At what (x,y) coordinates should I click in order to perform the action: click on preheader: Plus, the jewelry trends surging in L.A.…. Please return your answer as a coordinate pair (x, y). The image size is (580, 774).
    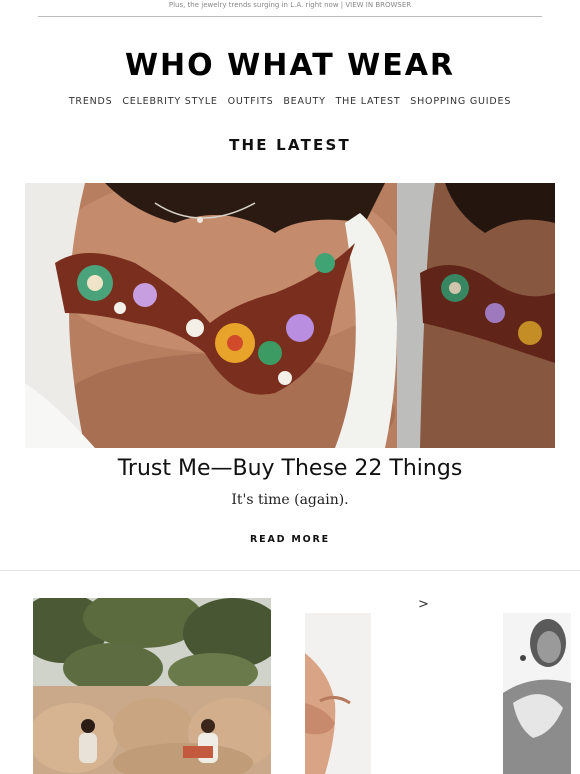
    Looking at the image, I should click on (290, 8).